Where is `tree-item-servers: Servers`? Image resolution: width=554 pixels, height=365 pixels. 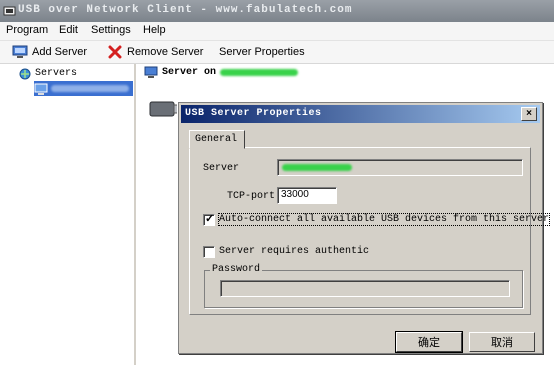 tree-item-servers: Servers is located at coordinates (47, 73).